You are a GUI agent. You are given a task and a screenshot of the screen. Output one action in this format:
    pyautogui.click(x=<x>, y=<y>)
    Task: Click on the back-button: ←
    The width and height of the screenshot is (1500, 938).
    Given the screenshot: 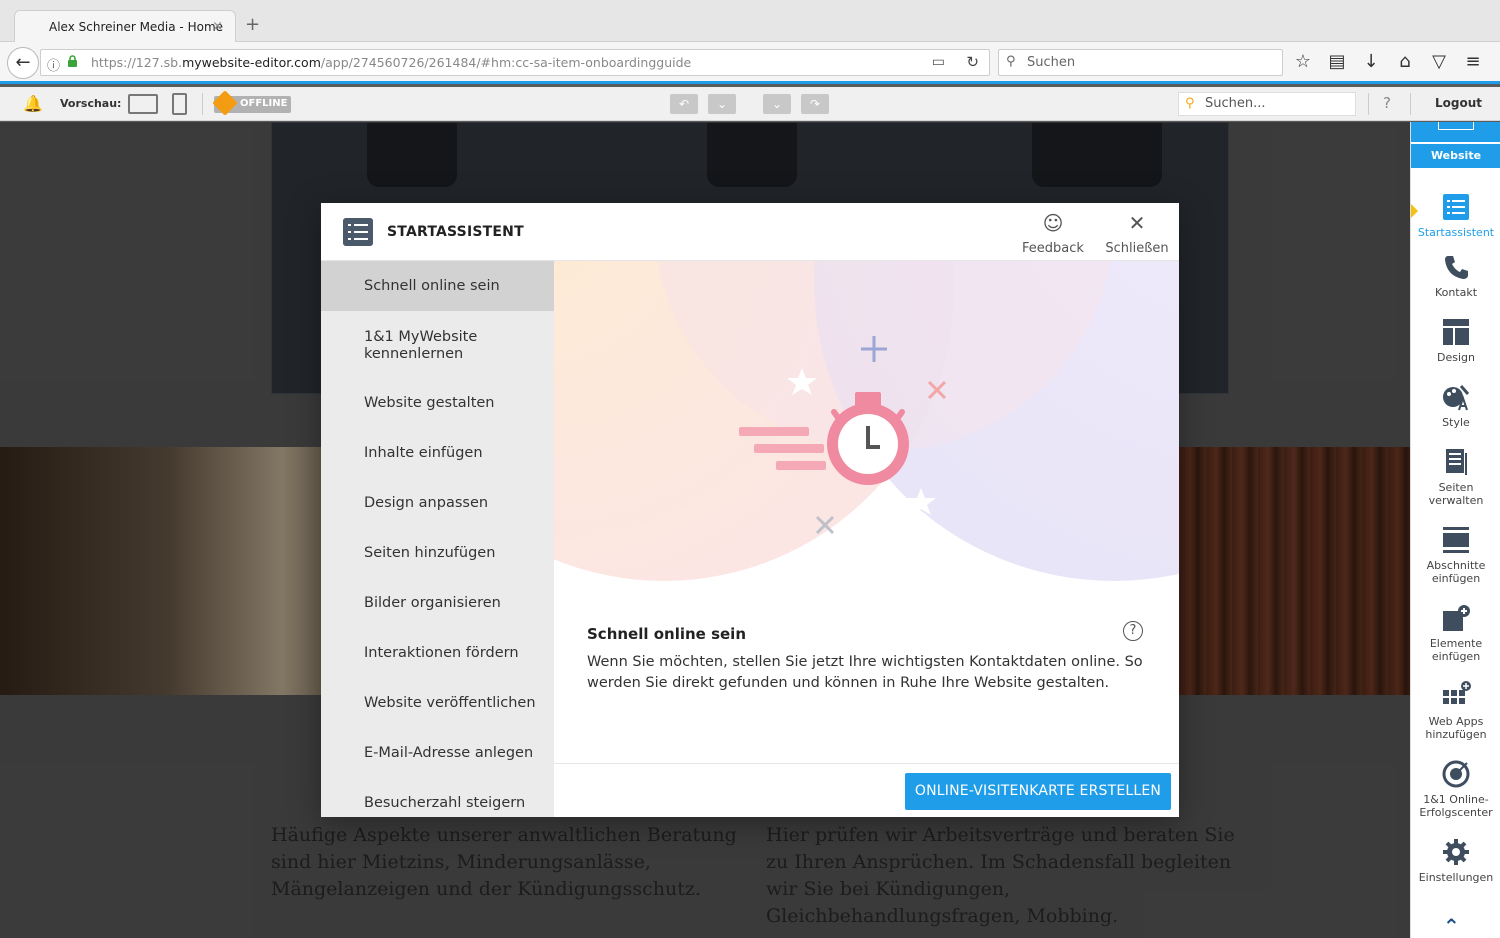 What is the action you would take?
    pyautogui.click(x=23, y=63)
    